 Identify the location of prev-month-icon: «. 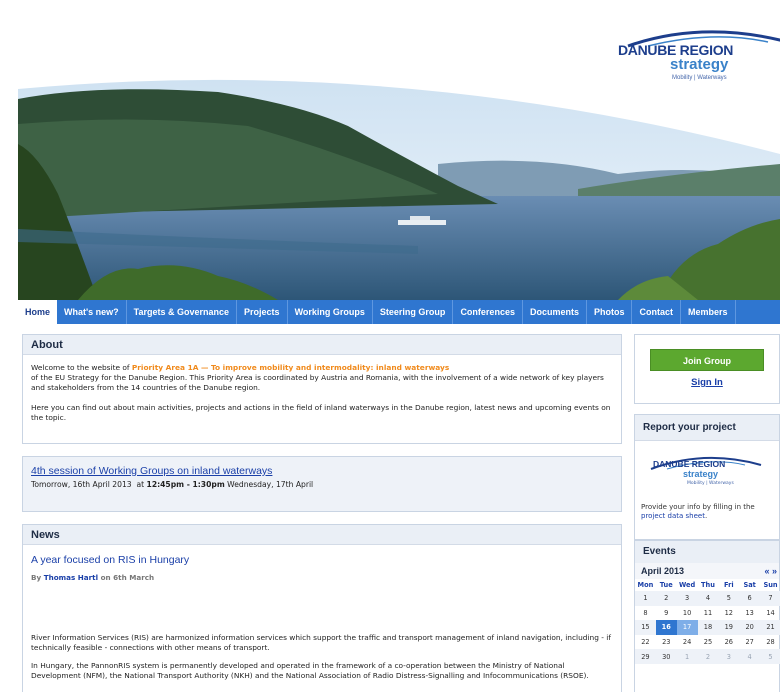
(766, 571).